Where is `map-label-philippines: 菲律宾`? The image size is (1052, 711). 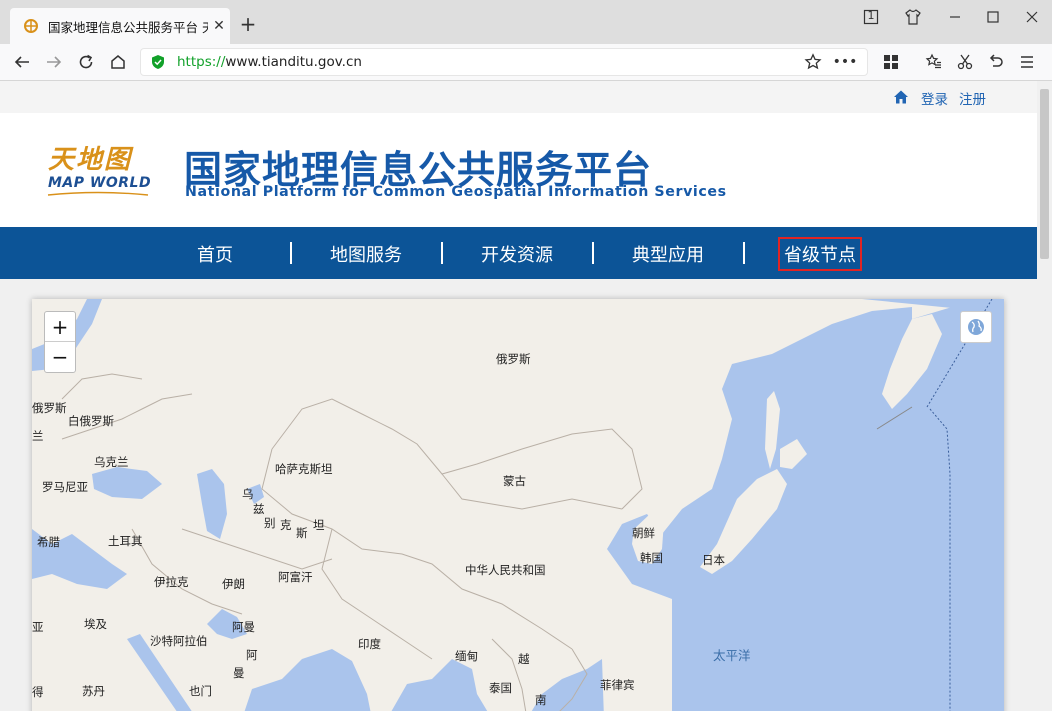
map-label-philippines: 菲律宾 is located at coordinates (617, 685).